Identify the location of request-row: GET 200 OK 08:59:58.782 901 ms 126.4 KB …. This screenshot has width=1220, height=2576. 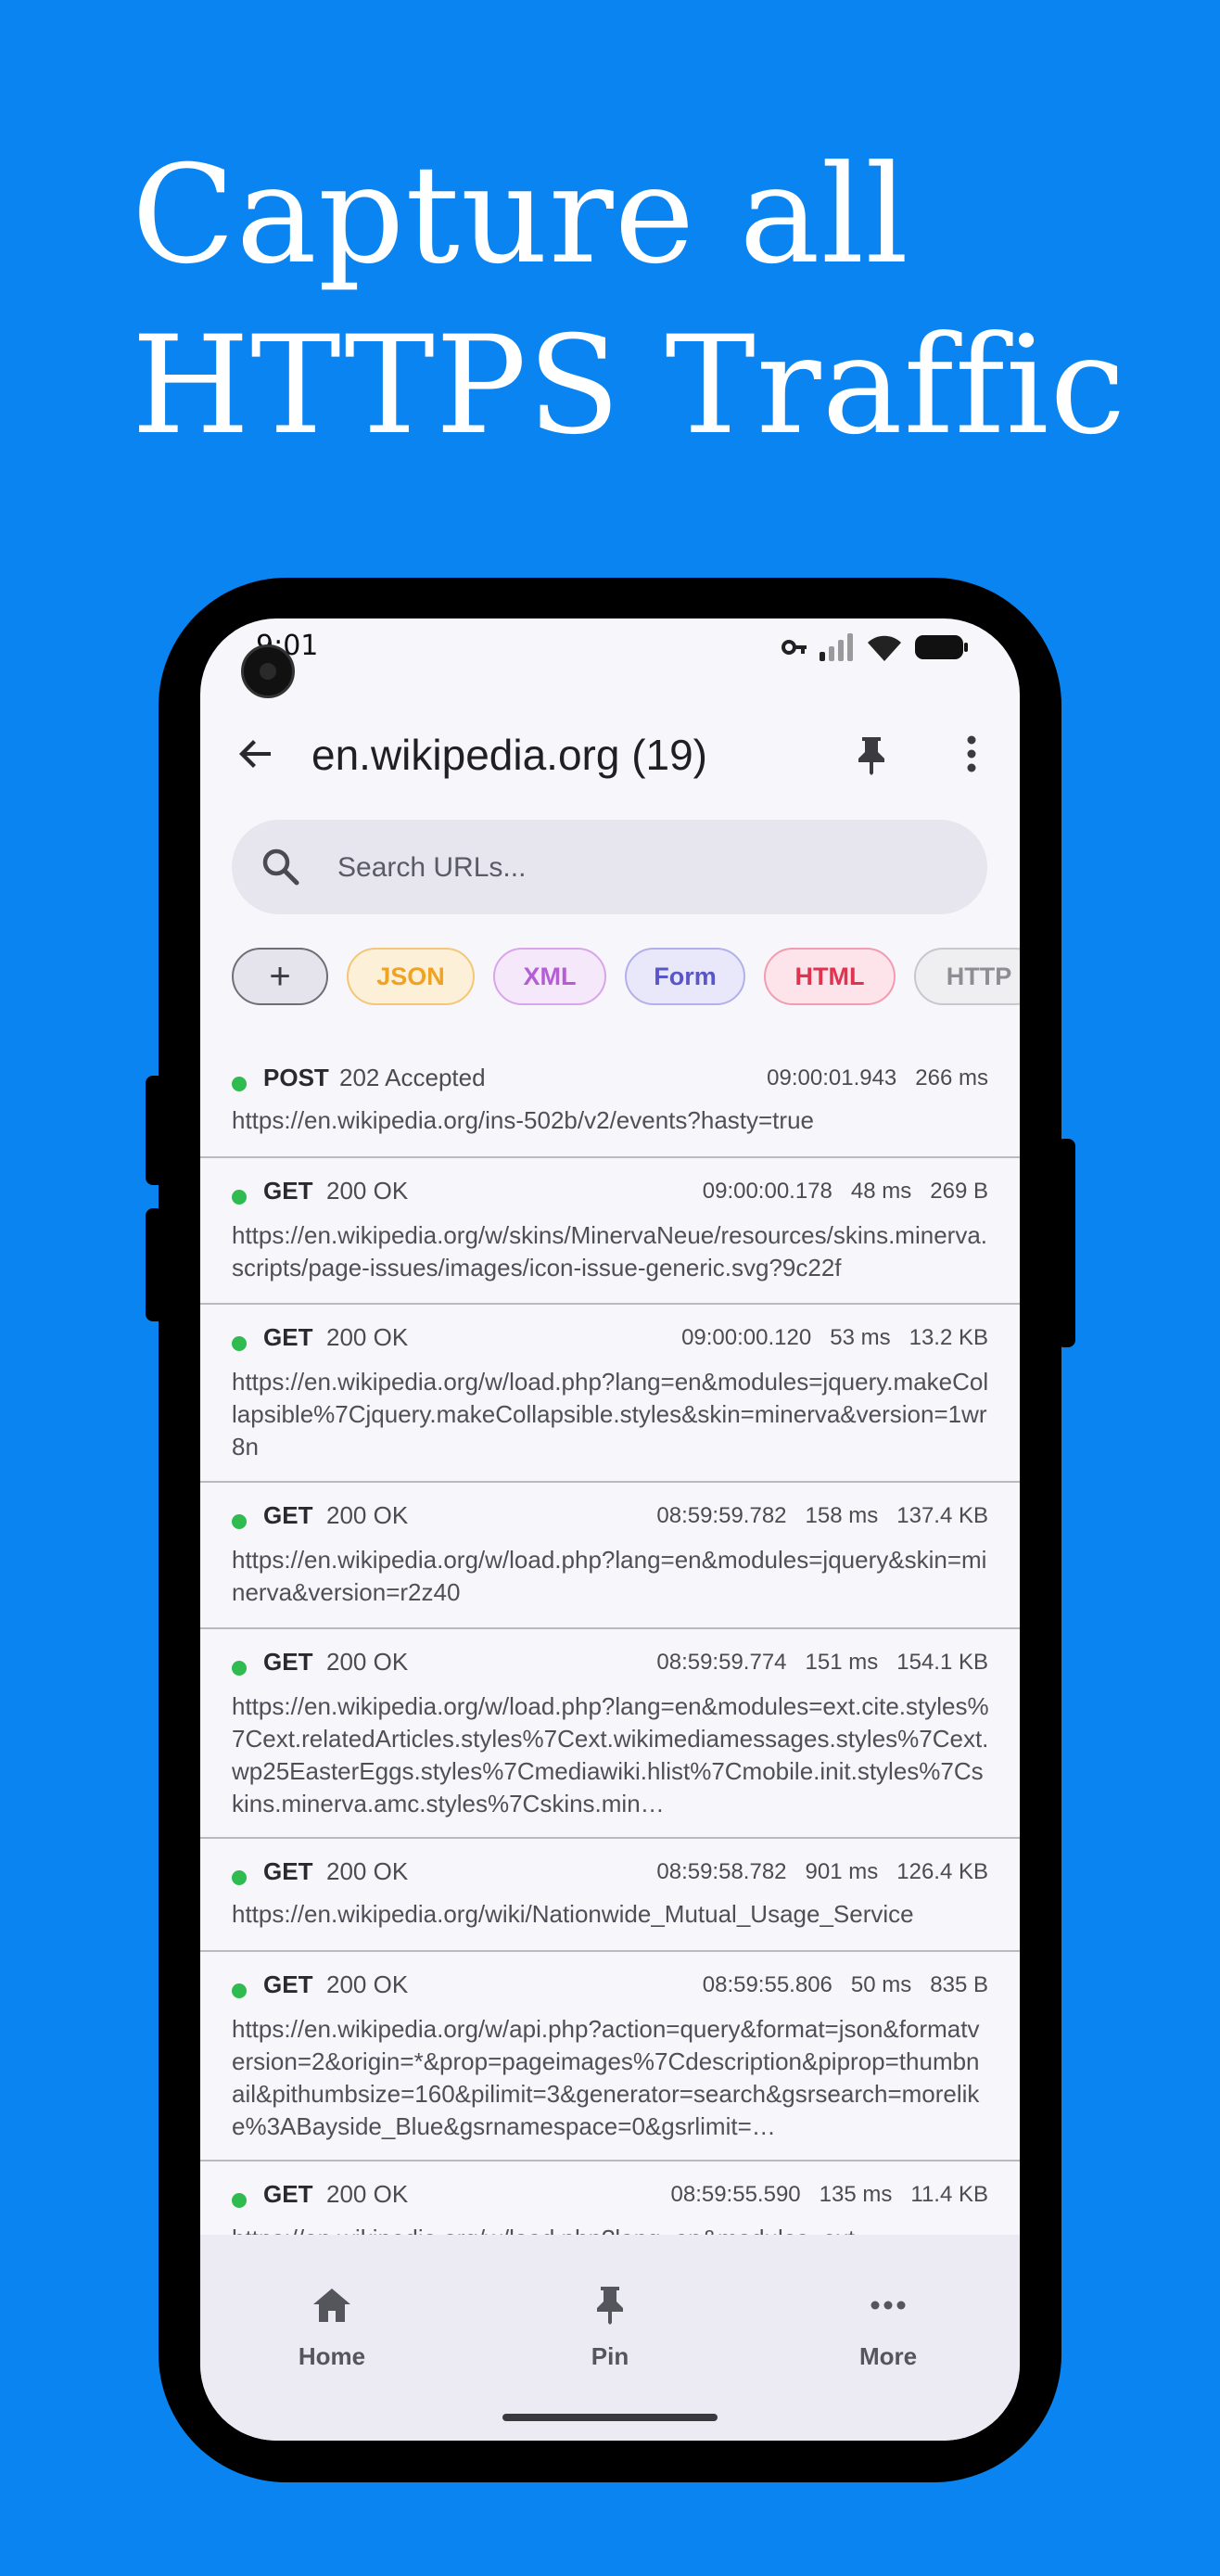
(610, 1895).